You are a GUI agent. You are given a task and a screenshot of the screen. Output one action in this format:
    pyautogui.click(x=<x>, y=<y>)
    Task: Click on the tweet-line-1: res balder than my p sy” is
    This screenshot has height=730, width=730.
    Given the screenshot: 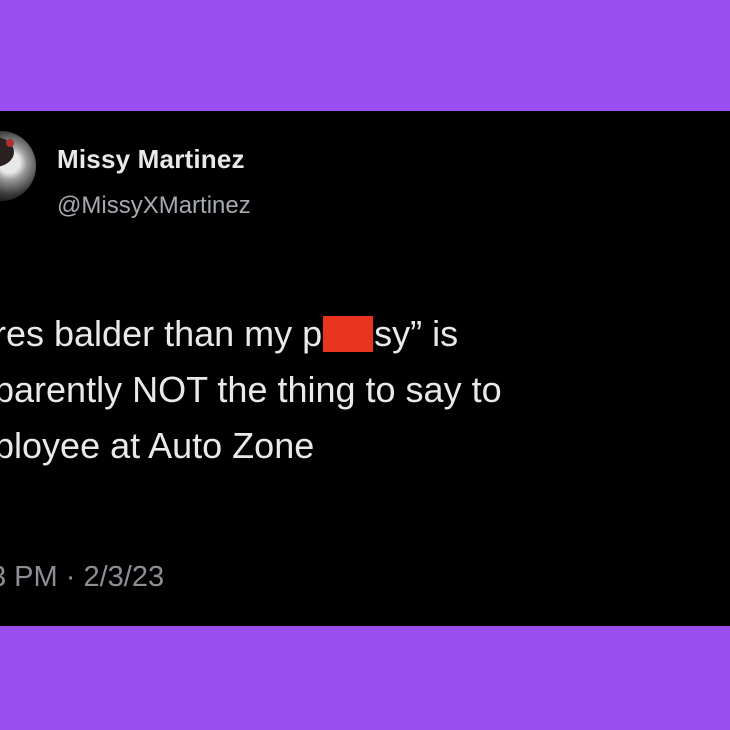 What is the action you would take?
    pyautogui.click(x=365, y=334)
    